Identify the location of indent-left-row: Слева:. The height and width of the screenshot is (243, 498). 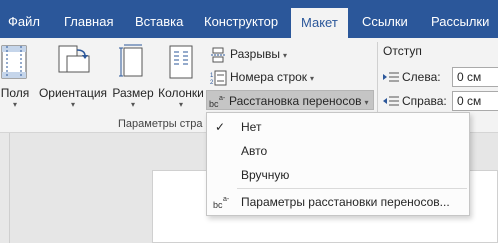
(412, 77).